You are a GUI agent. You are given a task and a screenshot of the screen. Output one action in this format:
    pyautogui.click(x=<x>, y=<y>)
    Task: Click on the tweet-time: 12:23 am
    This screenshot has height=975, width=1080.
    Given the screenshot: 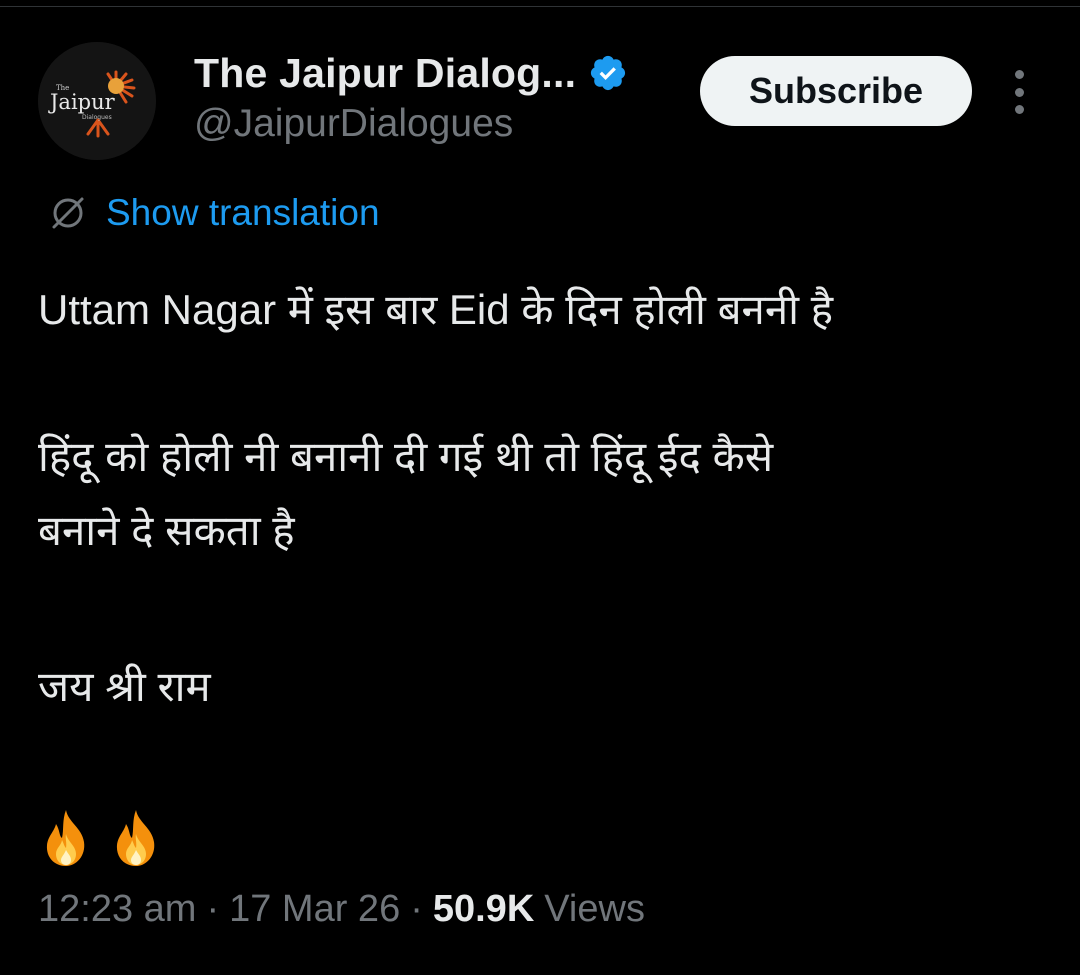 What is the action you would take?
    pyautogui.click(x=117, y=909)
    